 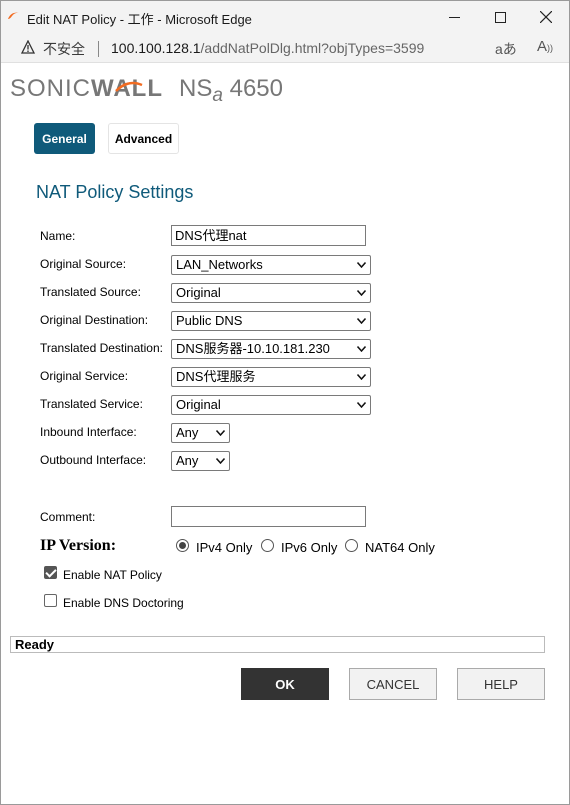 I want to click on model-sub: a, so click(x=217, y=95).